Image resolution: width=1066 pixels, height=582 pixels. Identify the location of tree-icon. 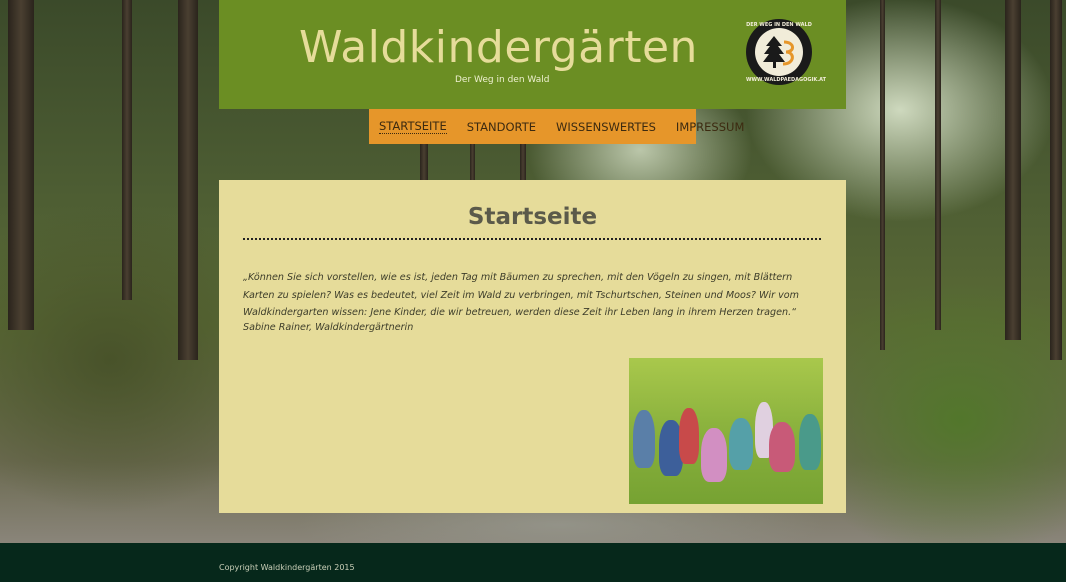
(778, 52).